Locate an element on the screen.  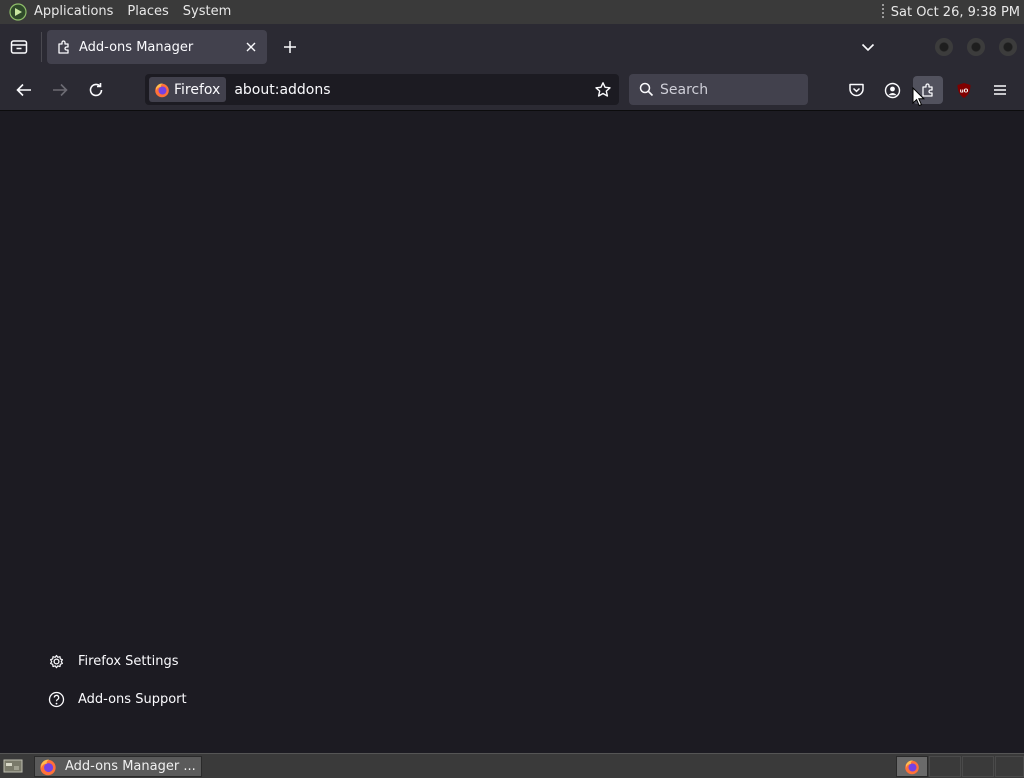
new-tab-button is located at coordinates (290, 47).